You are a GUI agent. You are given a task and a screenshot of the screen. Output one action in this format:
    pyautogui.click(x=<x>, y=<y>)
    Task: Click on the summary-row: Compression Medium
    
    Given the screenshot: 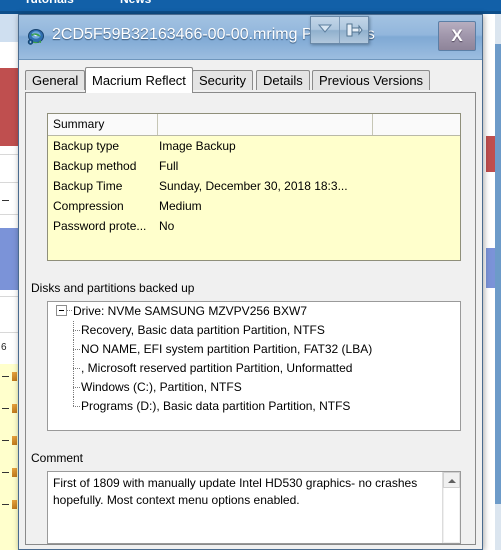 What is the action you would take?
    pyautogui.click(x=254, y=206)
    